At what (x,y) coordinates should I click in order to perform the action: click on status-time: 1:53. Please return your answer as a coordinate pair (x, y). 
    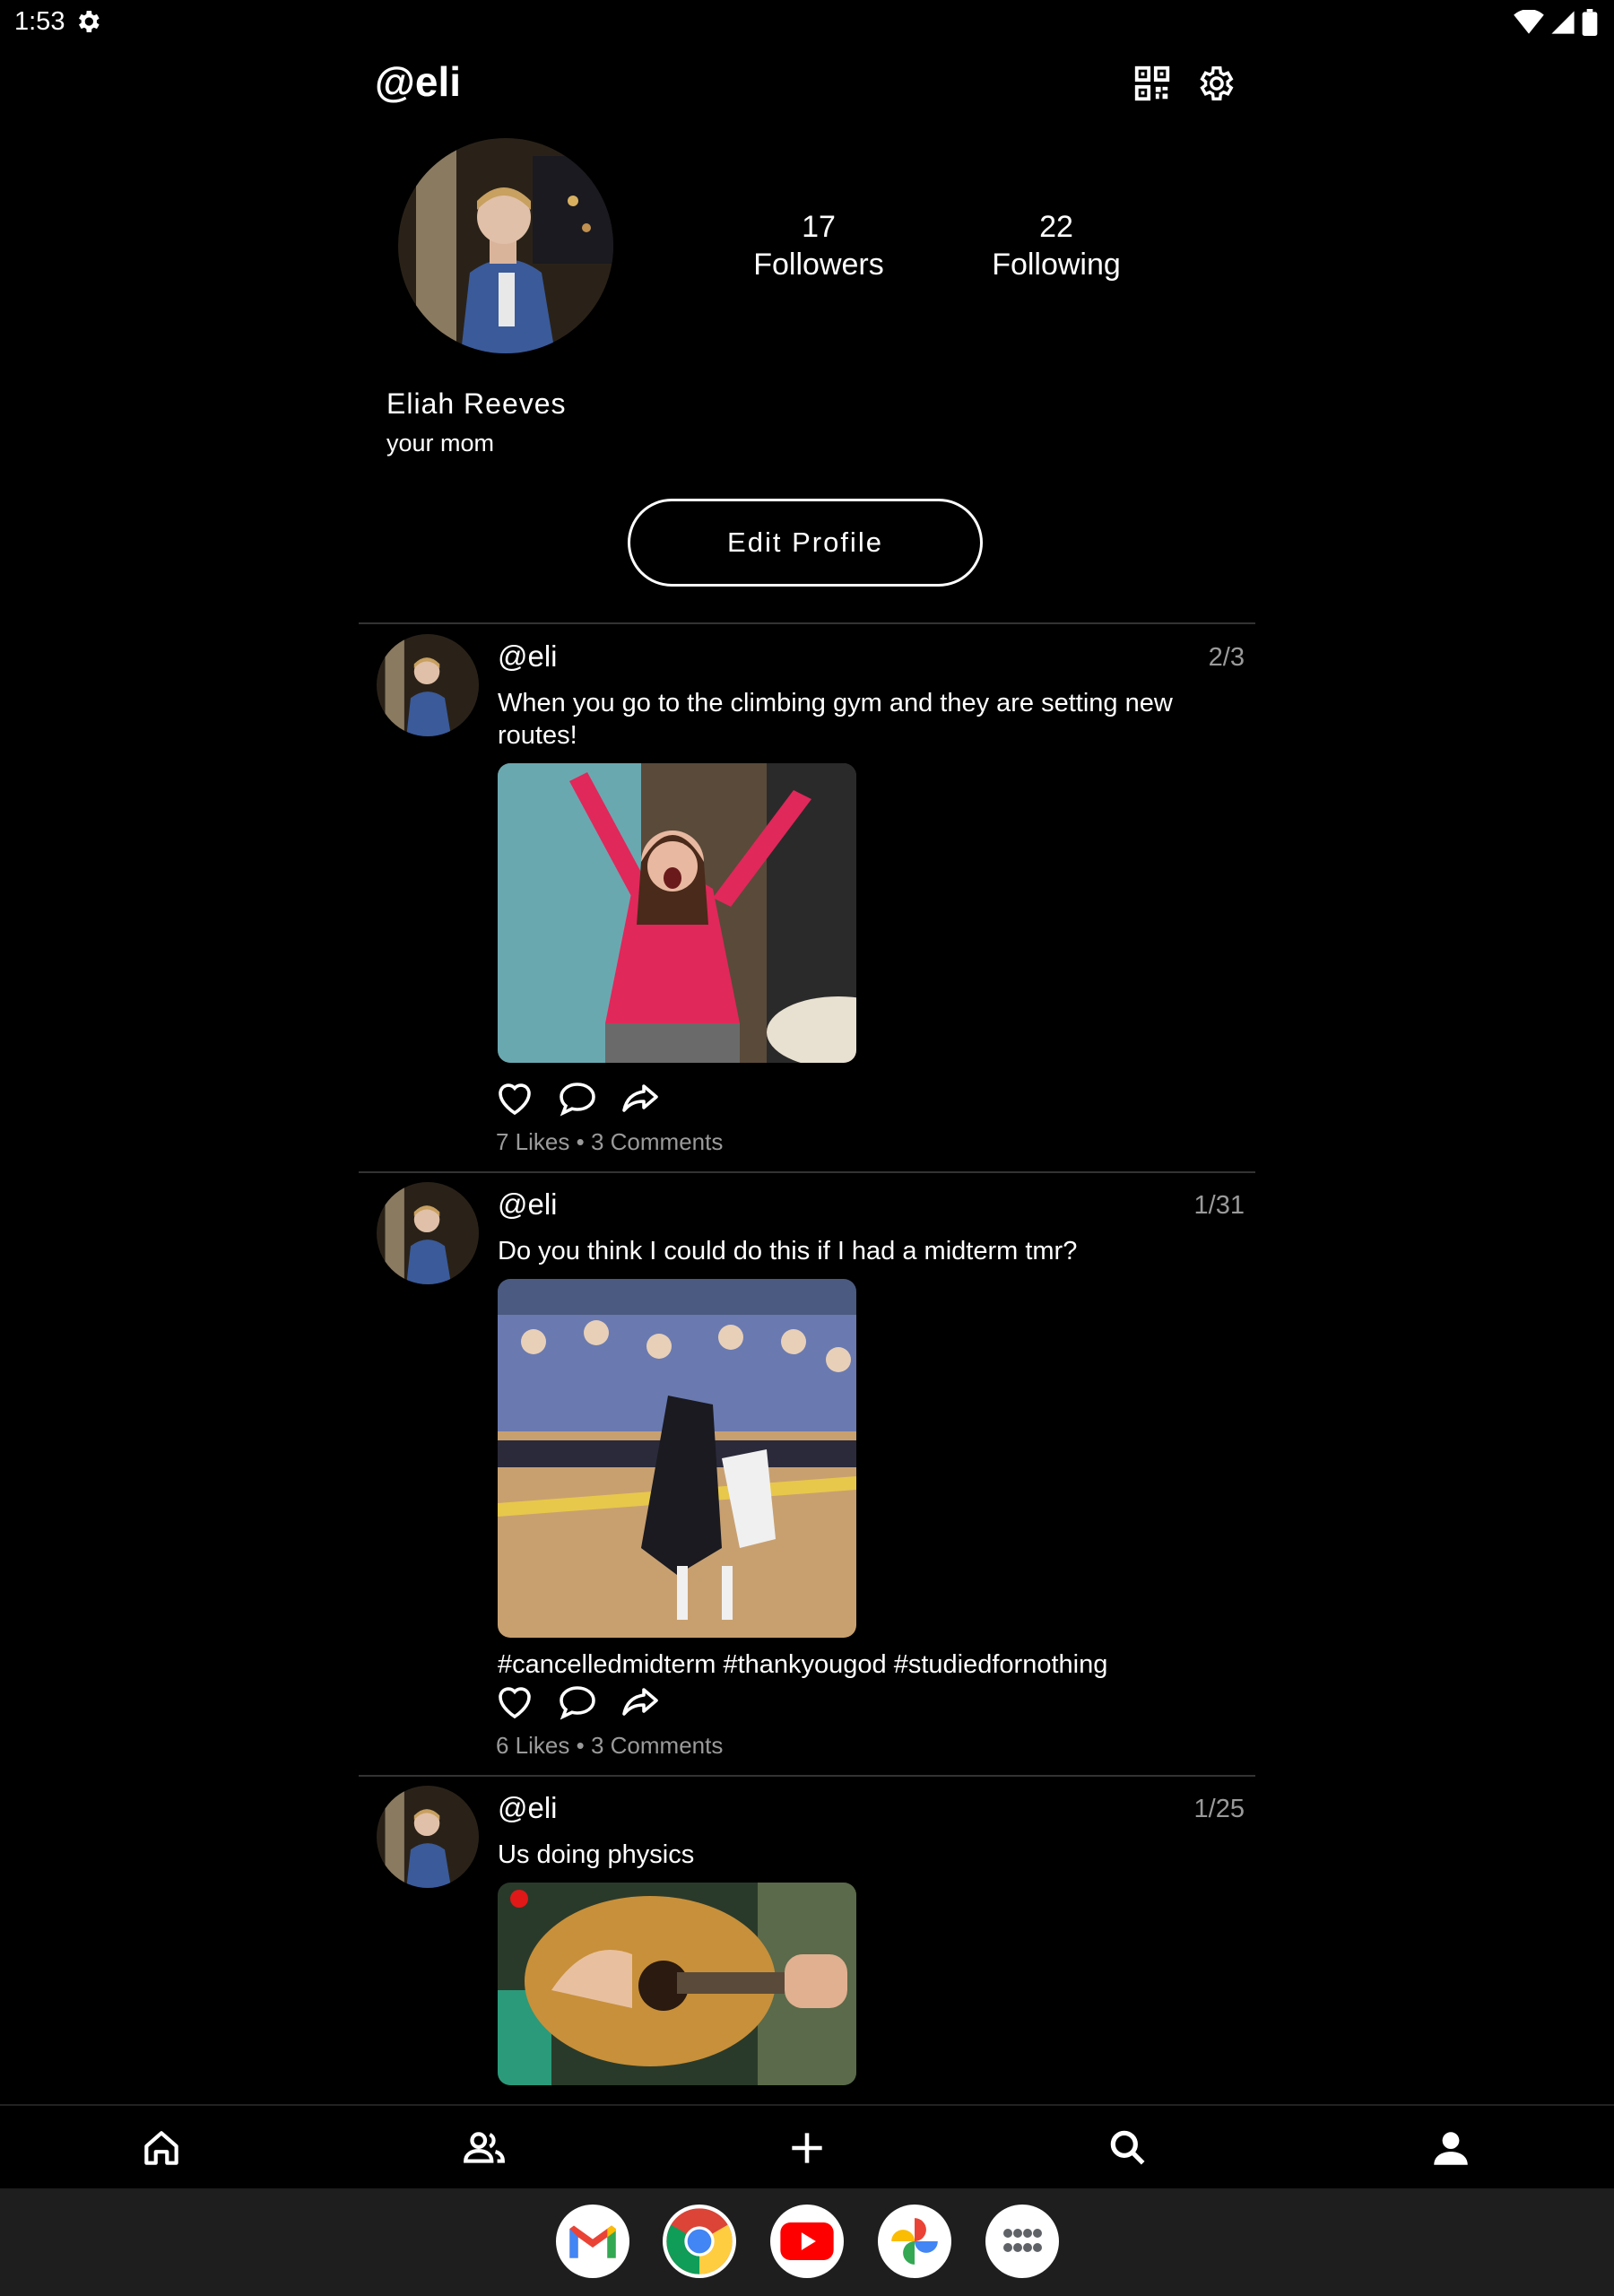
    Looking at the image, I should click on (39, 21).